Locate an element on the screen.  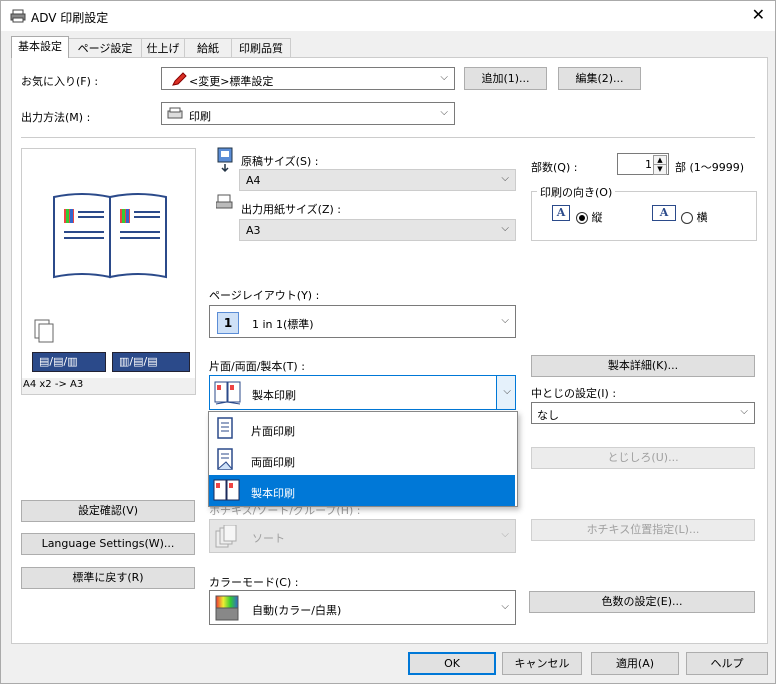
ok-button: OK is located at coordinates (452, 663).